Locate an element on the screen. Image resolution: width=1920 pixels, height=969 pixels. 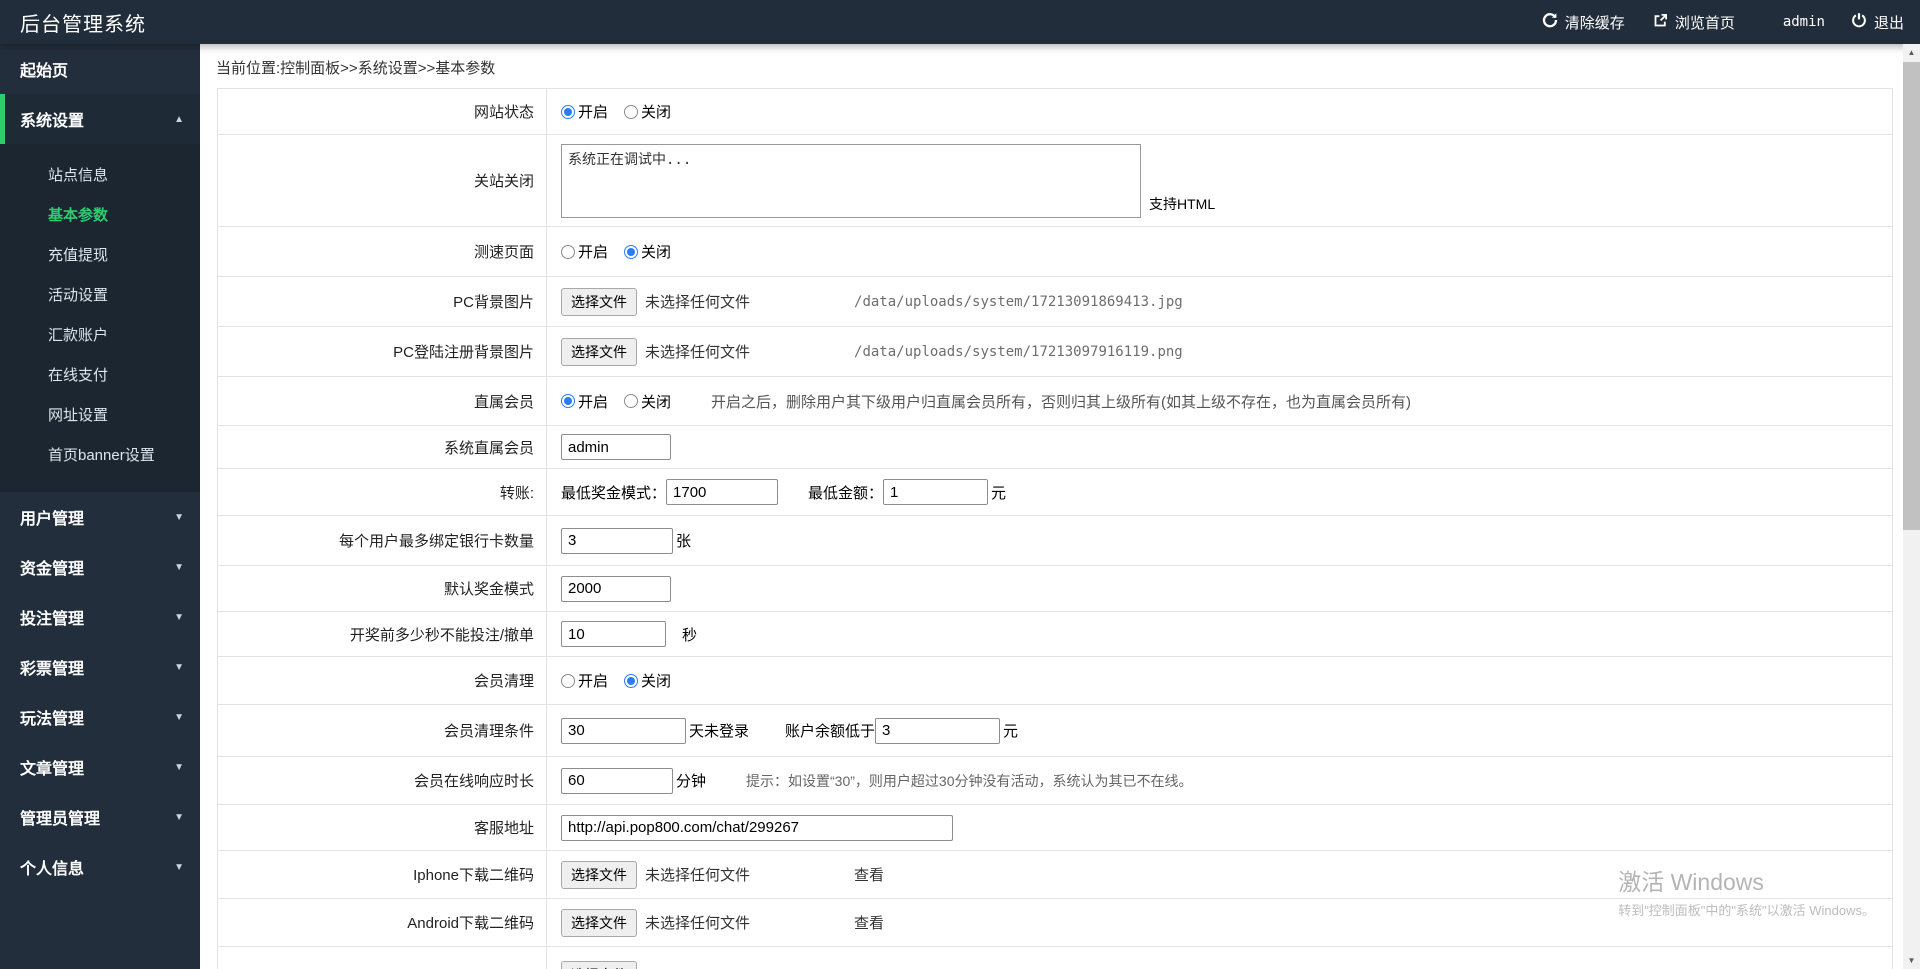
sidebar-item-home: 起始页 is located at coordinates (100, 69).